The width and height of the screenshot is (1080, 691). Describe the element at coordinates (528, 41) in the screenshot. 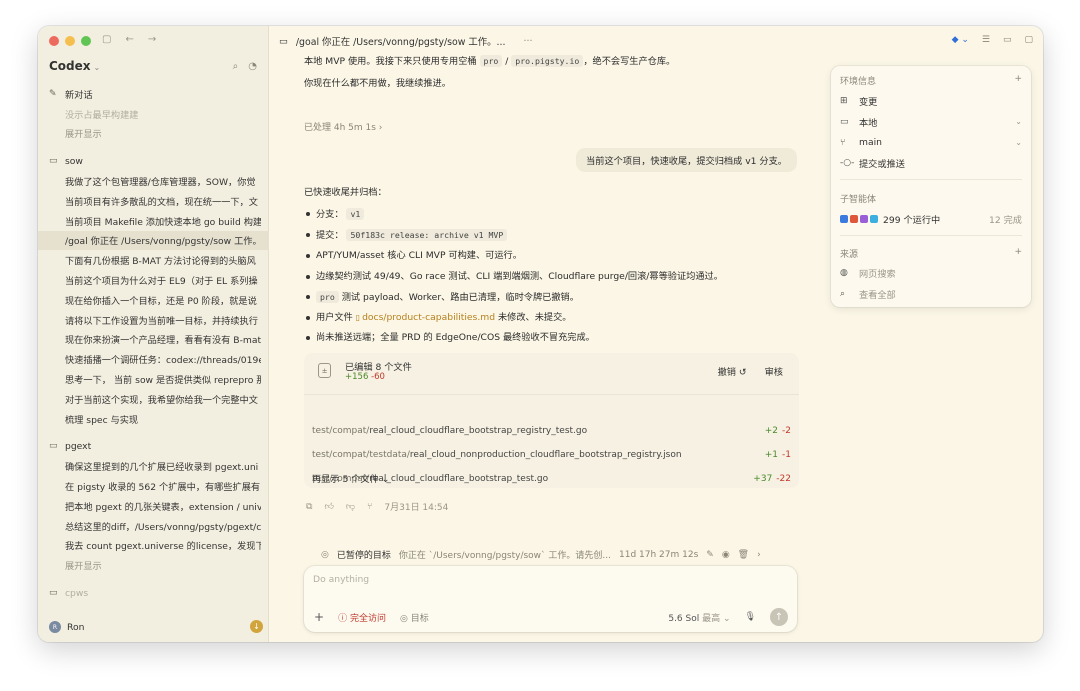

I see `more-options-button: ···` at that location.